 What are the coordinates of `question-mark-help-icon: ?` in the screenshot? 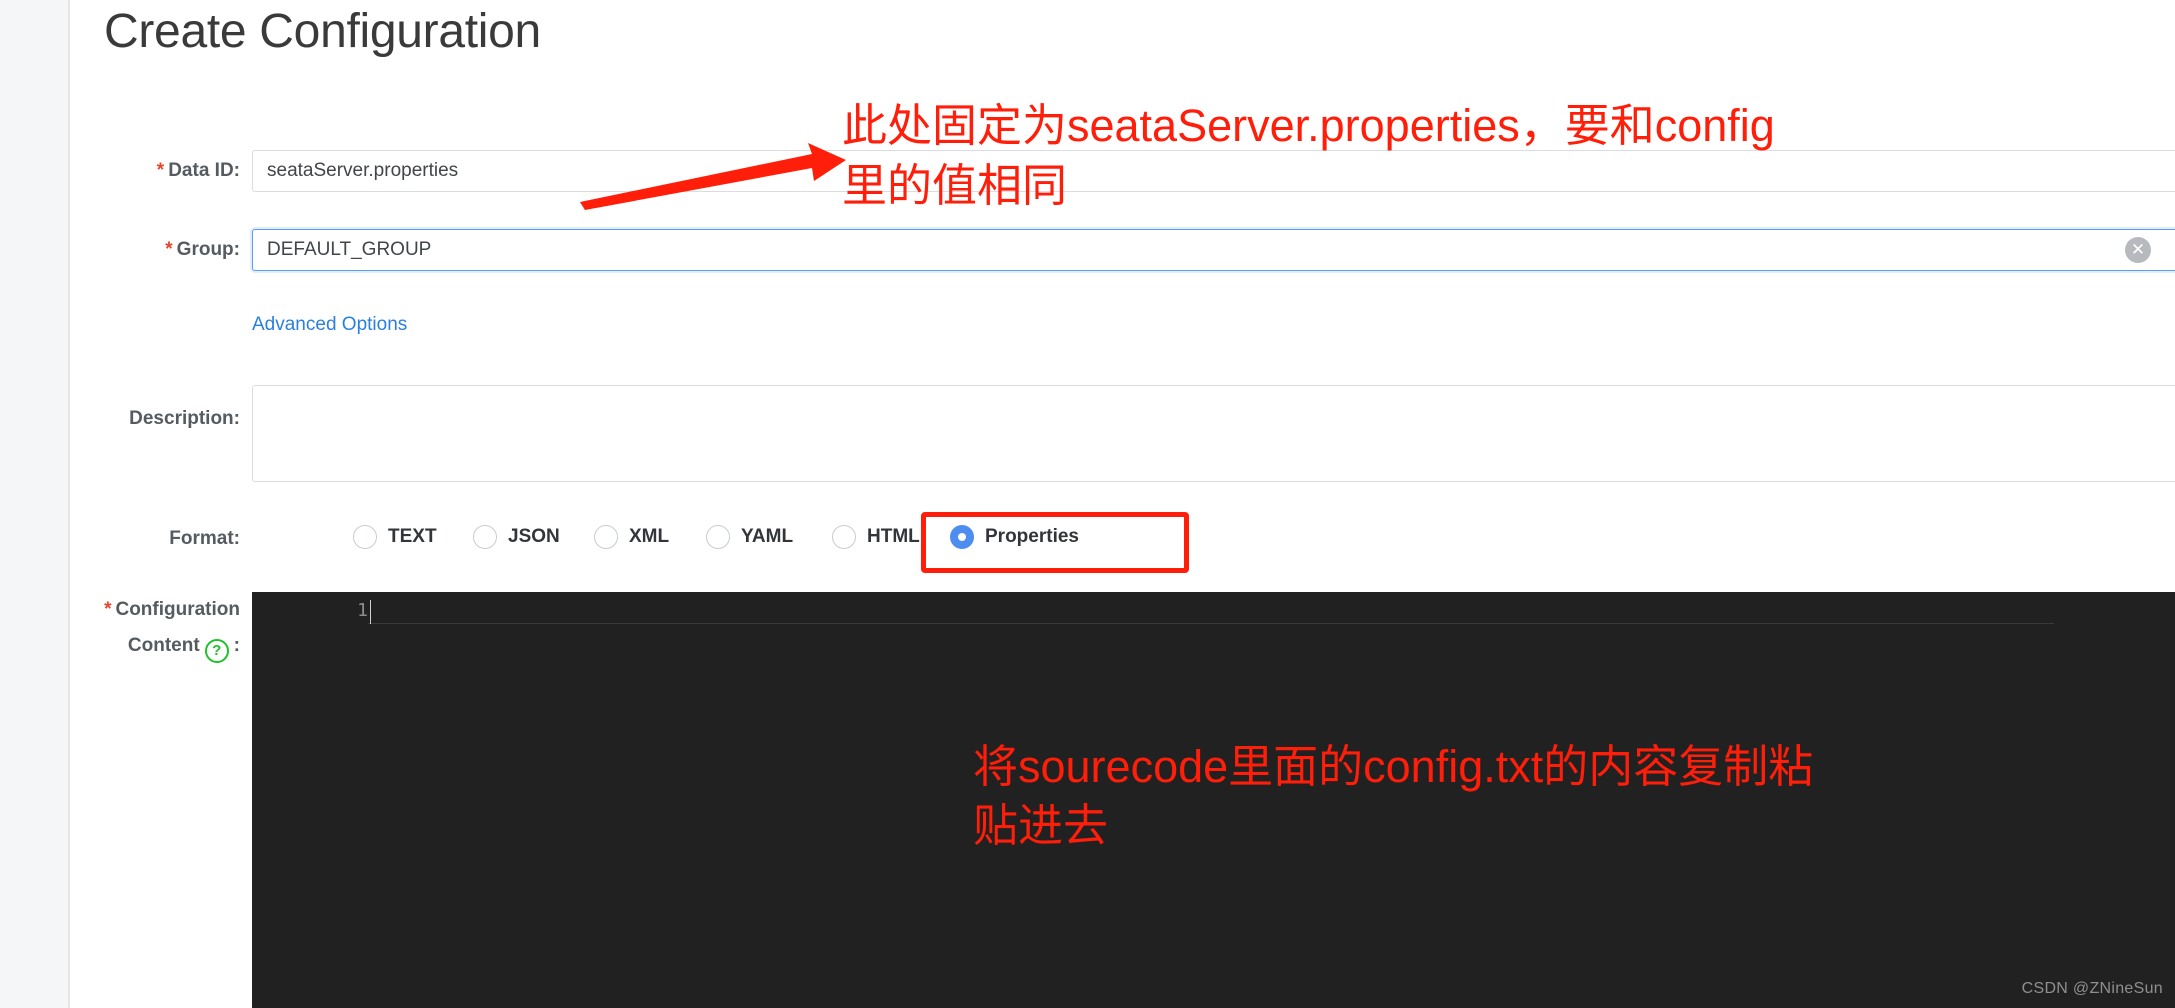 It's located at (216, 651).